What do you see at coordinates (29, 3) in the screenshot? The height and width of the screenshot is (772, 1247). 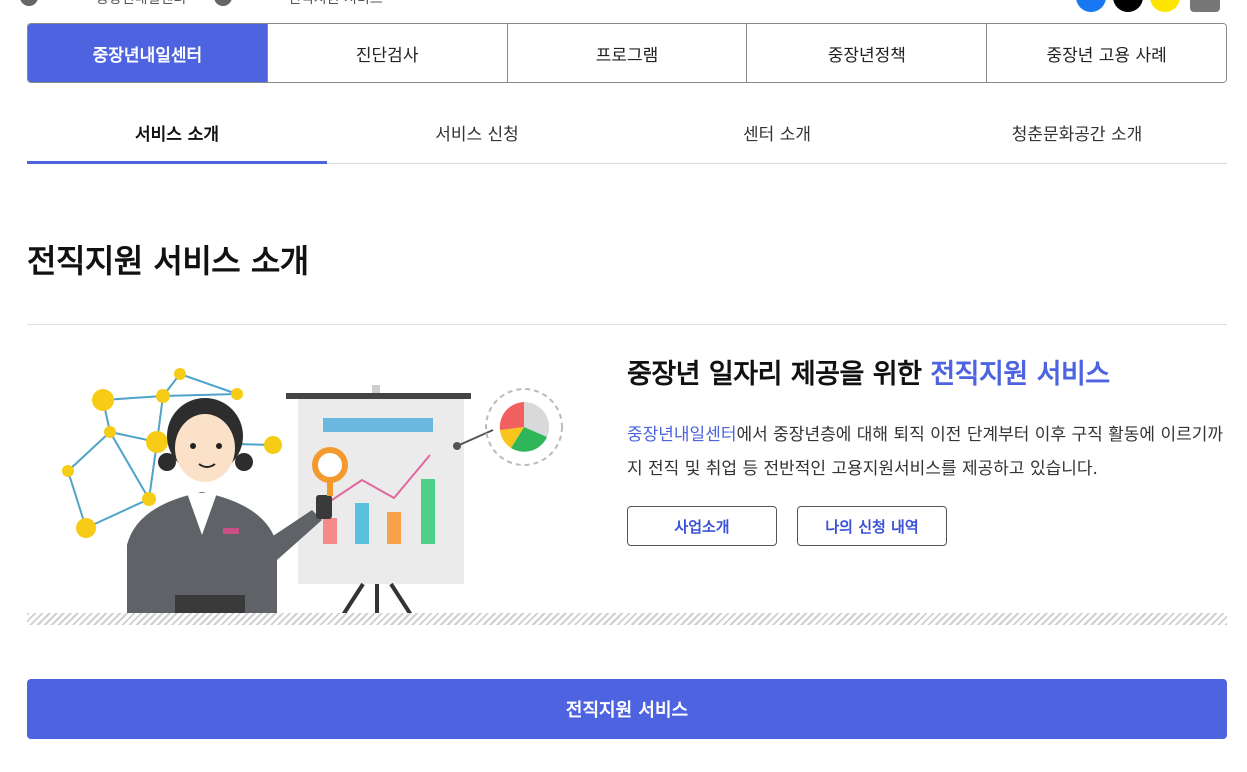 I see `home-icon` at bounding box center [29, 3].